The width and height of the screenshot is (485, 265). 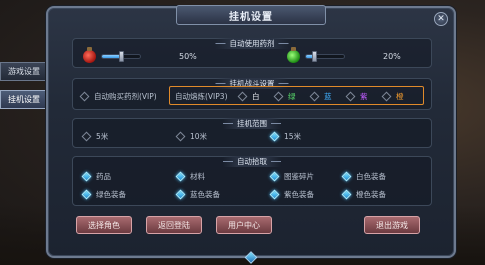 I want to click on potion-section-title: 自动使用药剂, so click(x=252, y=43).